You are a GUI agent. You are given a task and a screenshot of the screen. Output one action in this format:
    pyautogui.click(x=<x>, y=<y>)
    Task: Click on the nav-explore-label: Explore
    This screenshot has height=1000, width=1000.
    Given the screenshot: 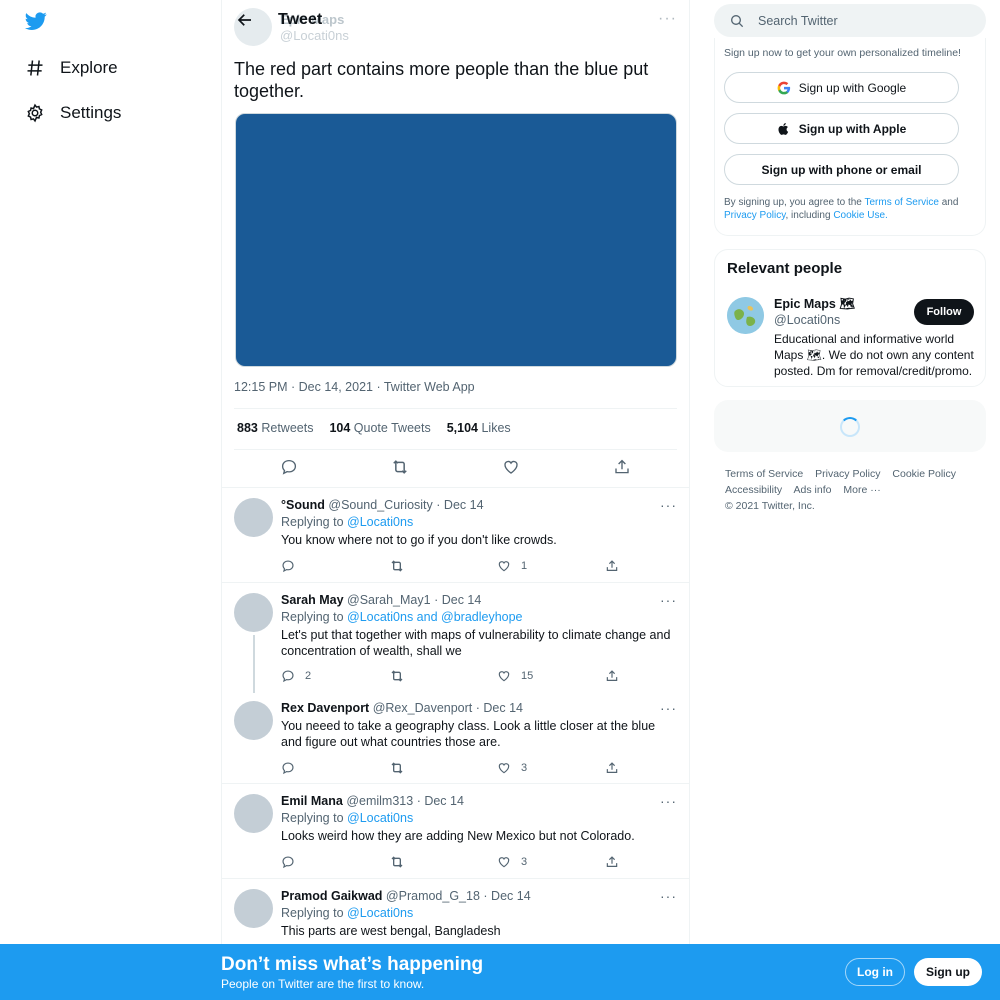 What is the action you would take?
    pyautogui.click(x=89, y=67)
    